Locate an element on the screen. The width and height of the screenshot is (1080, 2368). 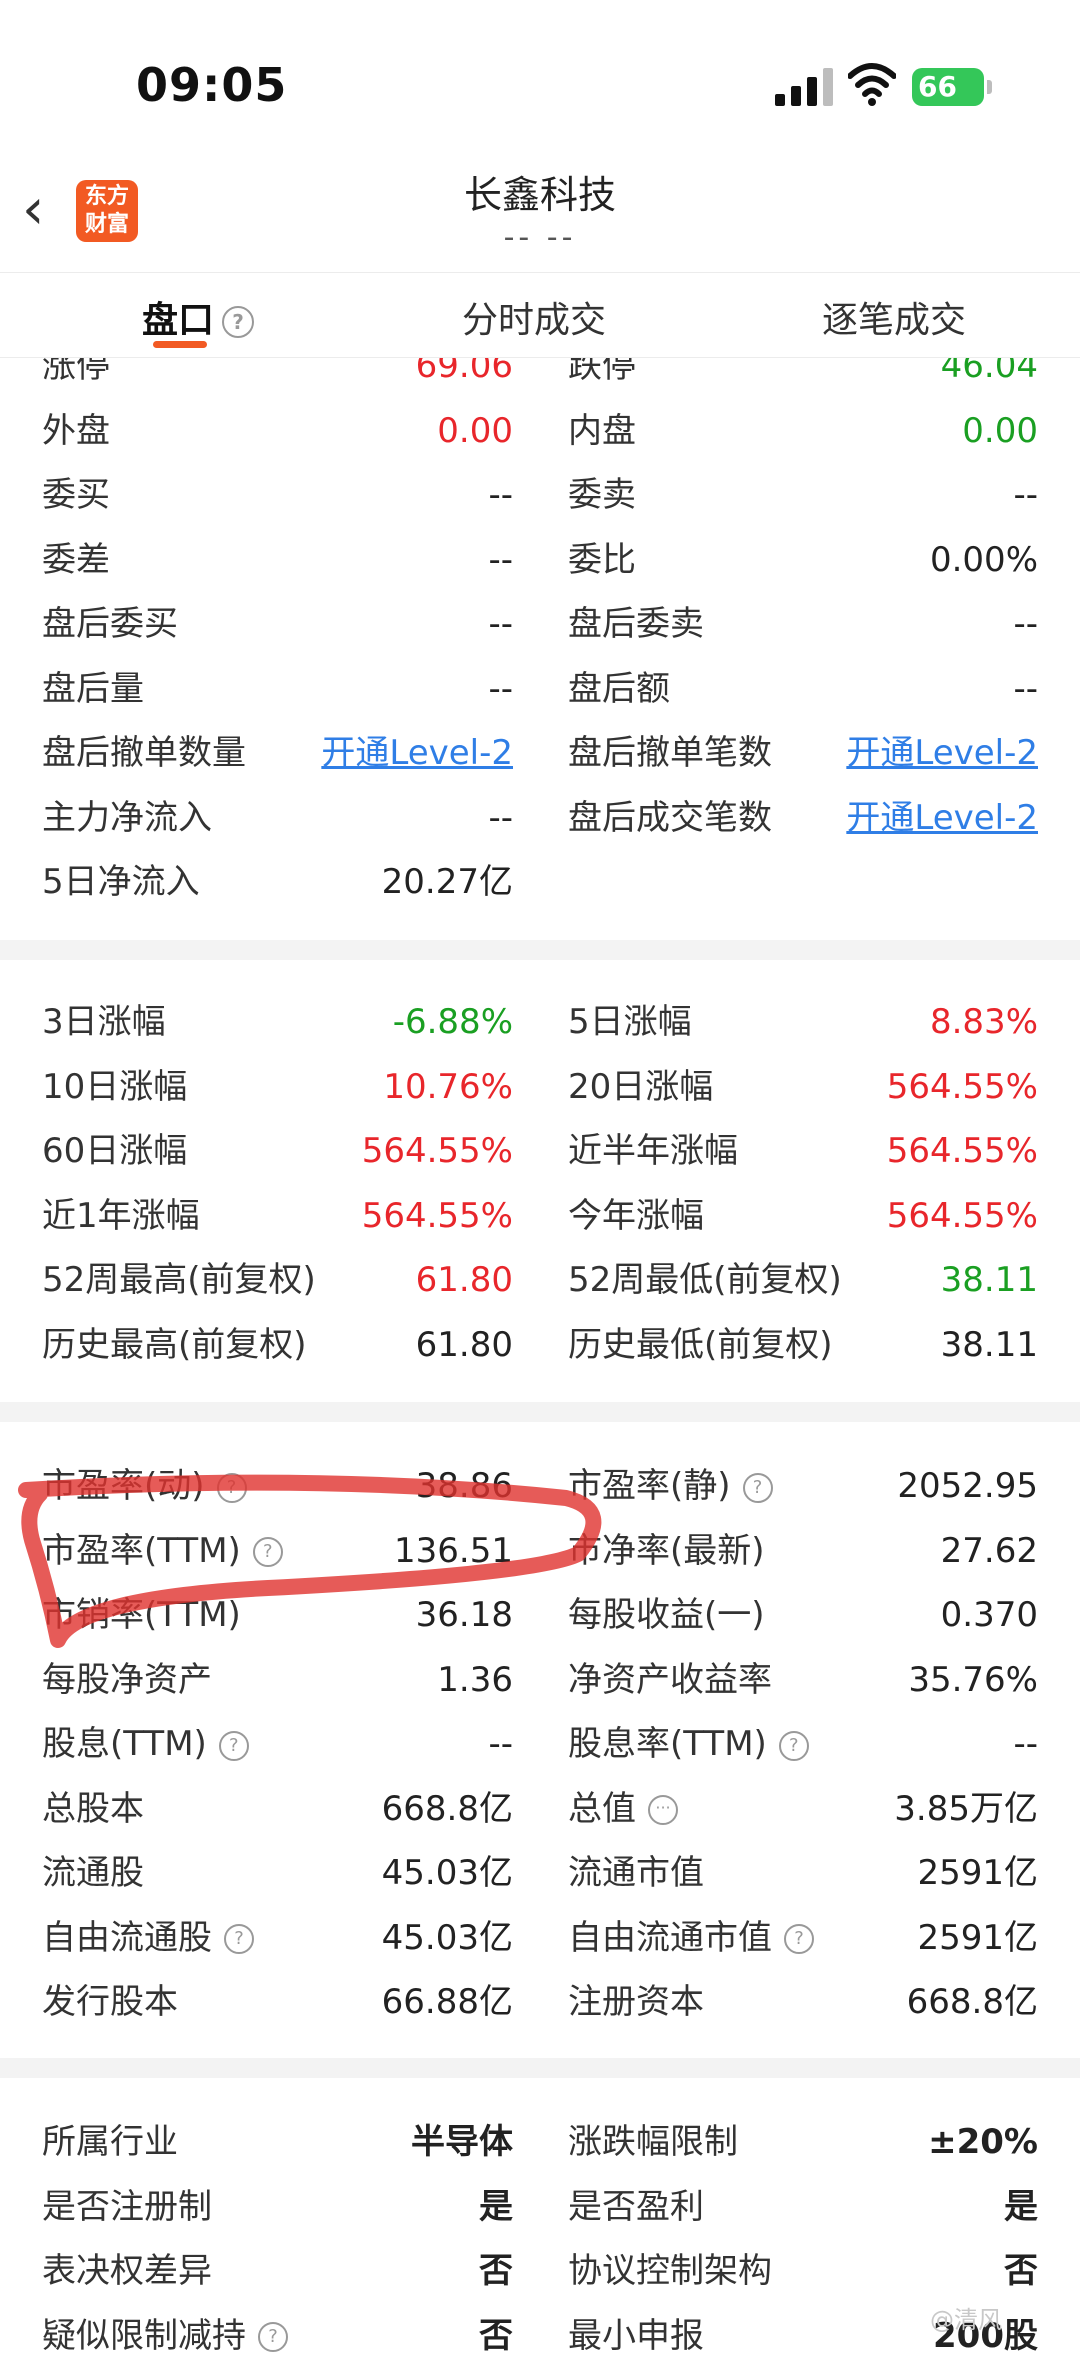
field-value: 1.36 is located at coordinates (475, 1679).